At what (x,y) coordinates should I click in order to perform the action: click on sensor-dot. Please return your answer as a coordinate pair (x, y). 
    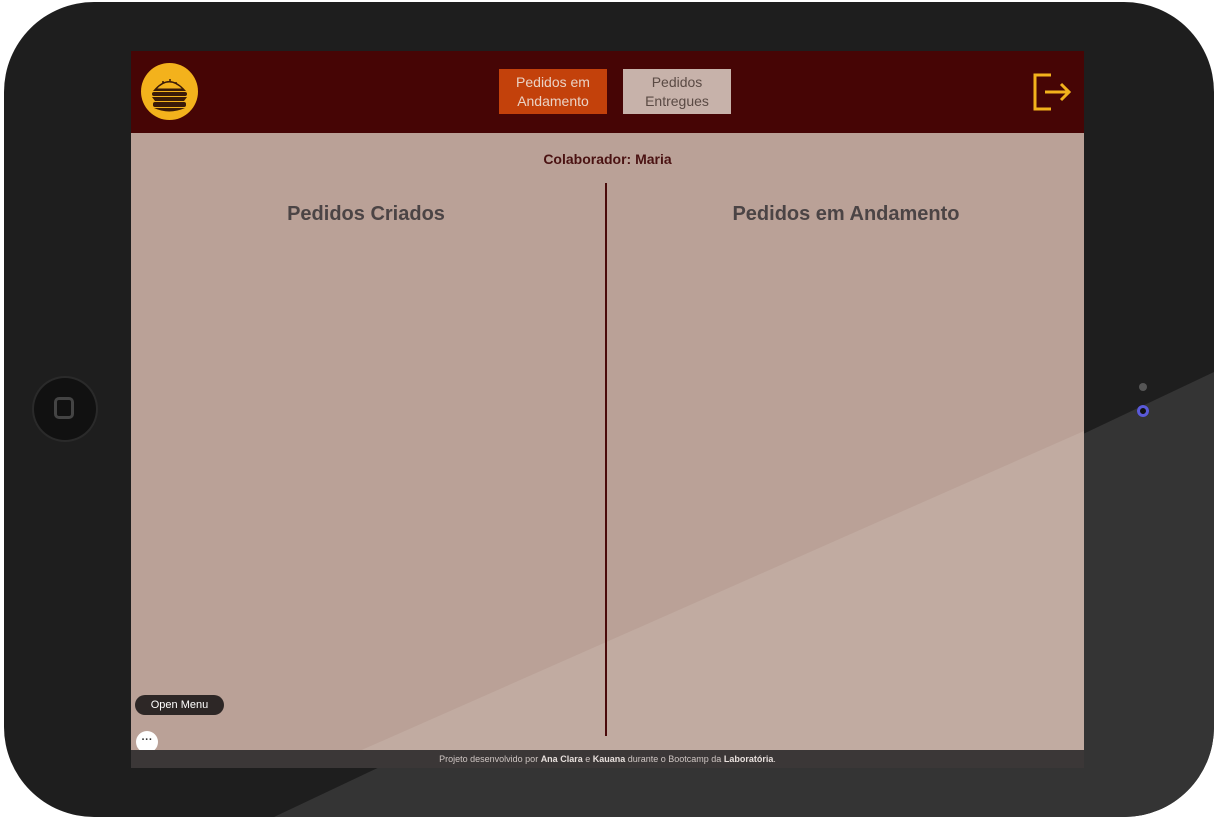
    Looking at the image, I should click on (1143, 387).